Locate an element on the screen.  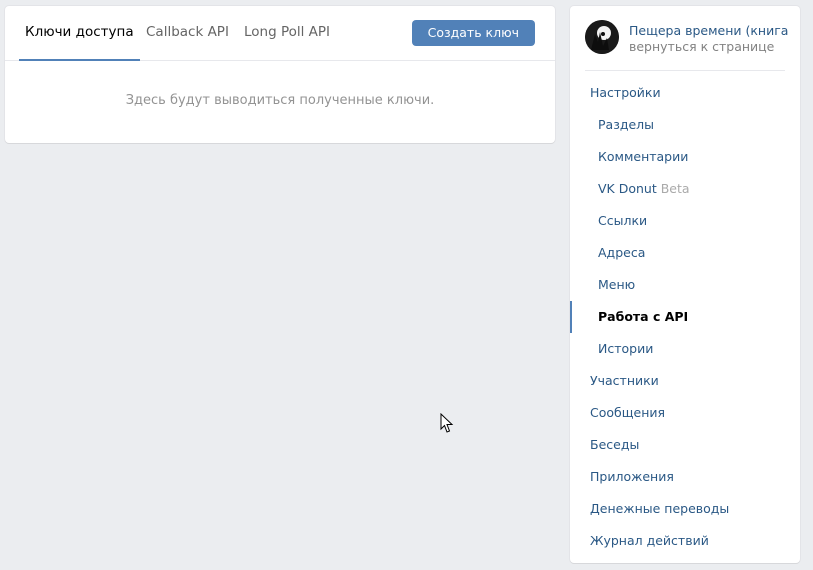
sidebar-item-comments: Комментарии is located at coordinates (685, 157).